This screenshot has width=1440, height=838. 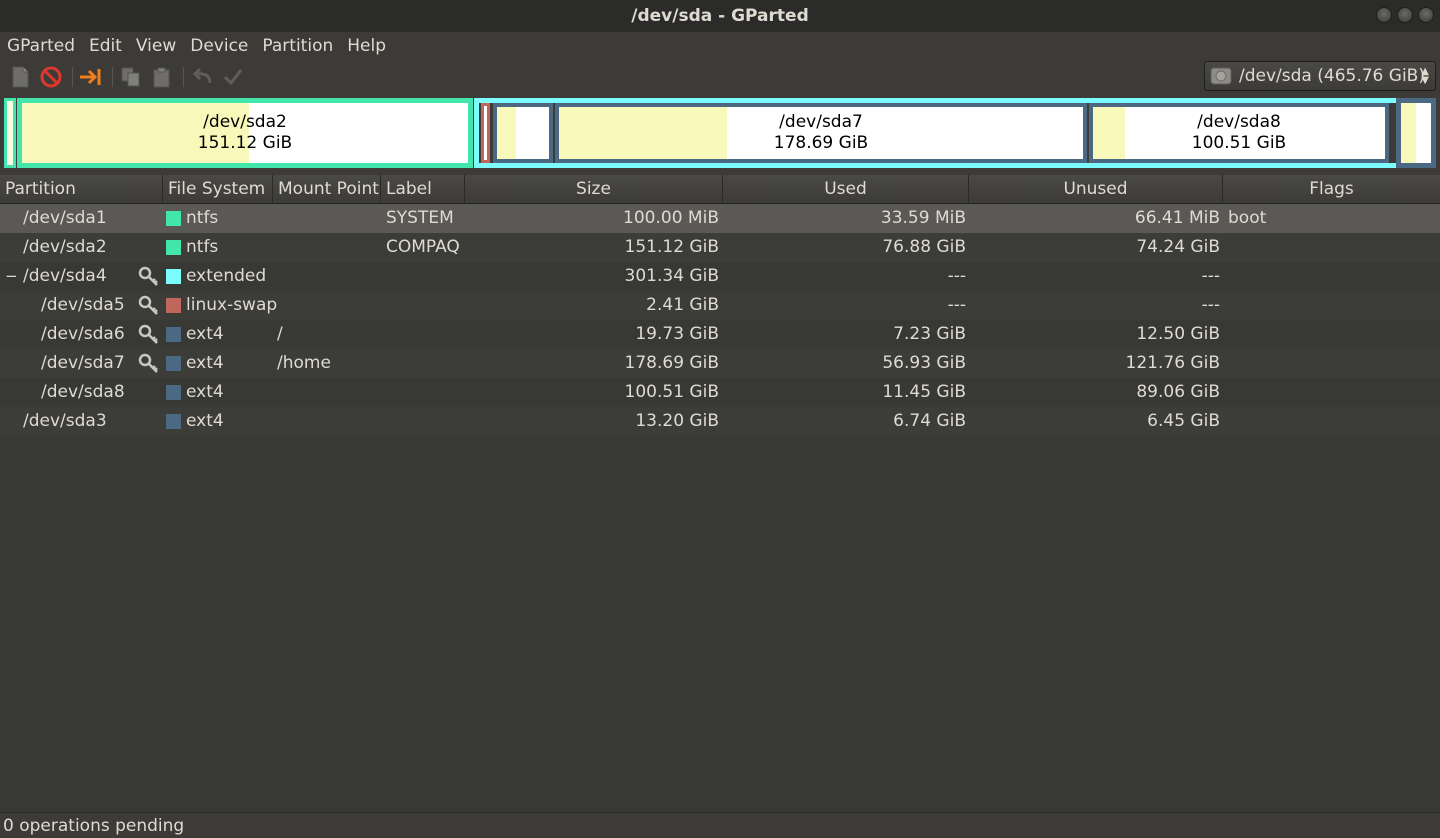 I want to click on undo-icon, so click(x=202, y=75).